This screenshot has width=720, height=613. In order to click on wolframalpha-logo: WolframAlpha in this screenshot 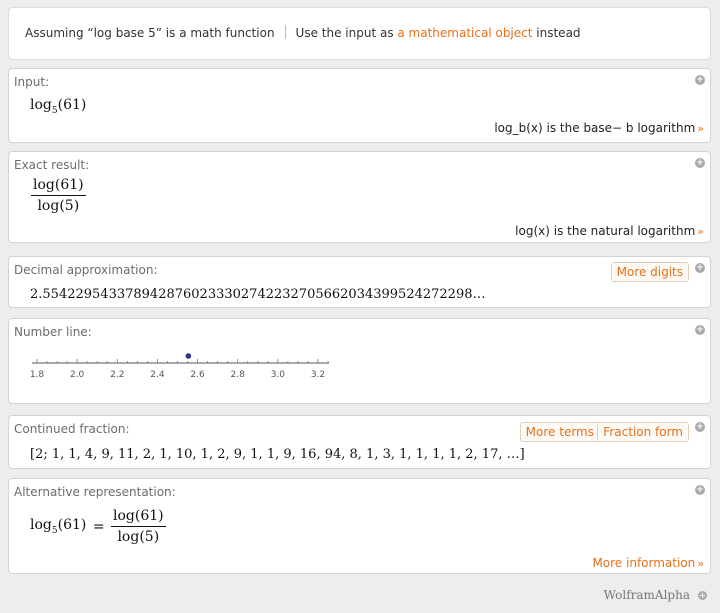, I will do `click(647, 595)`.